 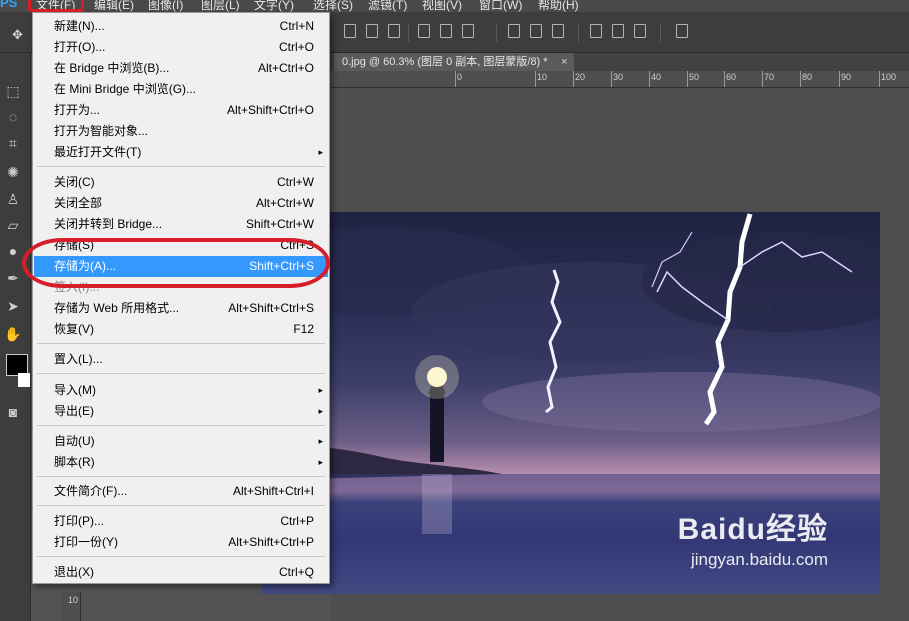 What do you see at coordinates (181, 26) in the screenshot?
I see `menu-item-new: 新建(N)... Ctrl+N` at bounding box center [181, 26].